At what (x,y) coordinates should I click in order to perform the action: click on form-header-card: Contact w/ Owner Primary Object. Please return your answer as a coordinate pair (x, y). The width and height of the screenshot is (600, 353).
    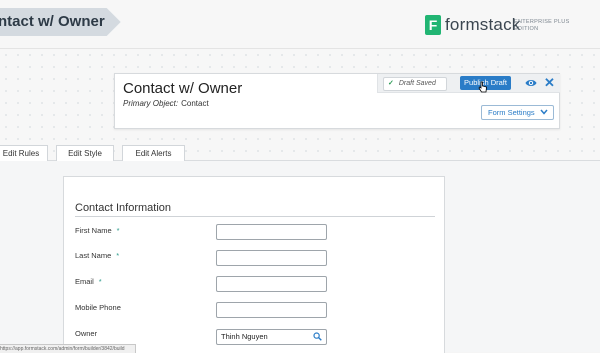
    Looking at the image, I should click on (337, 101).